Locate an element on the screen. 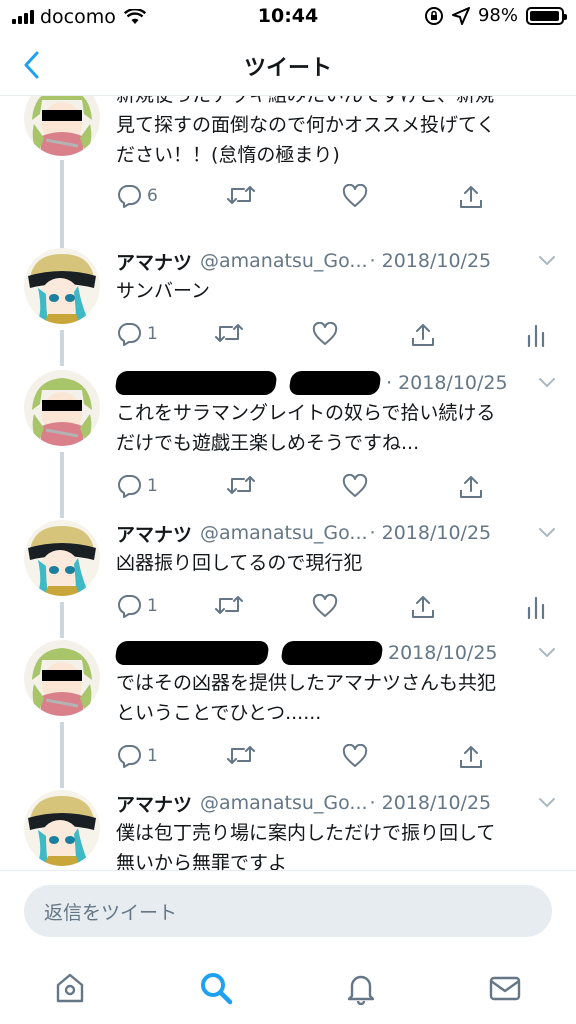  tab-notifications is located at coordinates (361, 988).